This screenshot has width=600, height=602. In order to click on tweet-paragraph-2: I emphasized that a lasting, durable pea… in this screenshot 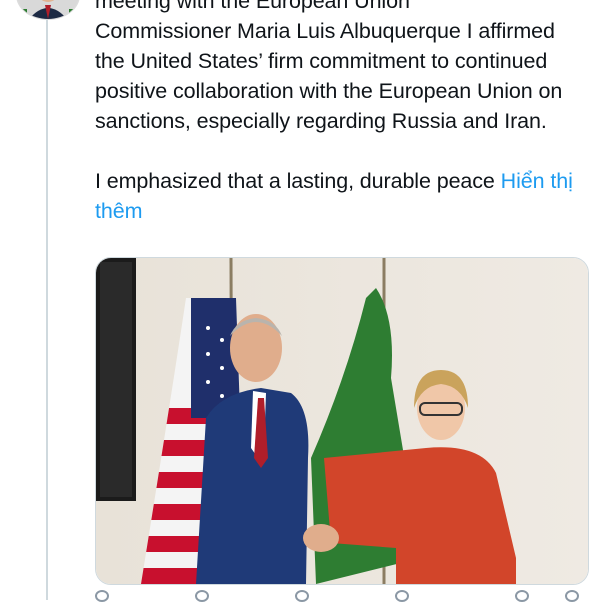, I will do `click(342, 196)`.